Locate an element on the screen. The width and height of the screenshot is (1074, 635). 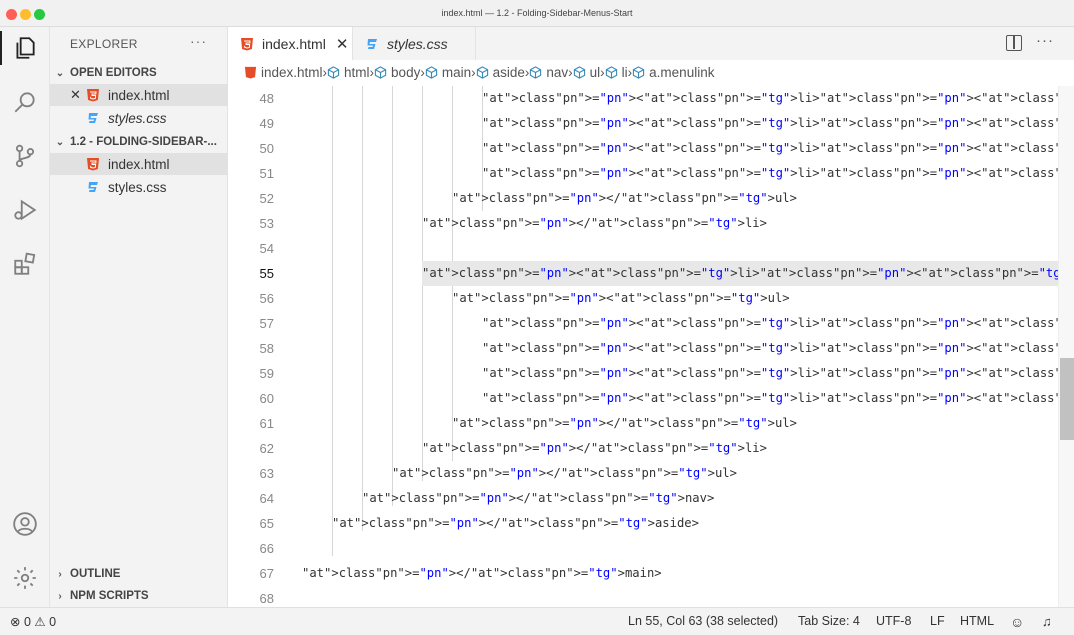
breadcrumb-item: nav is located at coordinates (548, 72).